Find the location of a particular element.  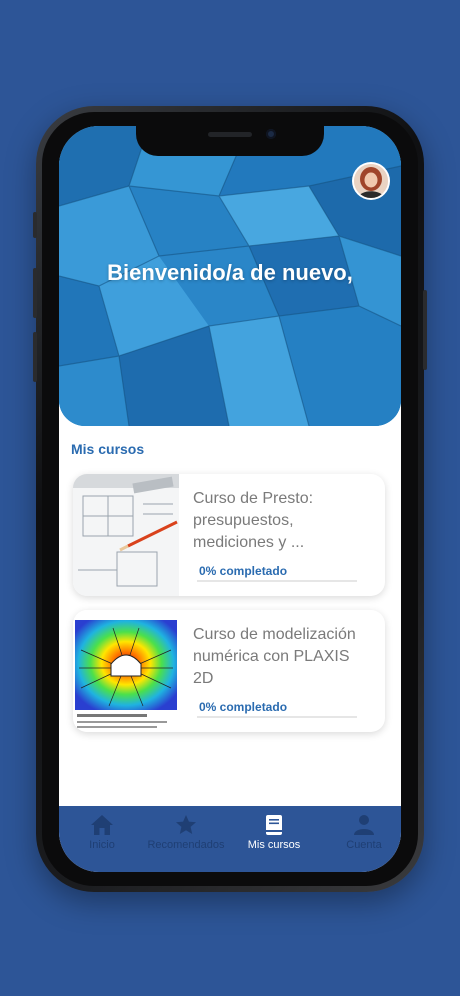

course-thumbnail-plaxis is located at coordinates (126, 671).